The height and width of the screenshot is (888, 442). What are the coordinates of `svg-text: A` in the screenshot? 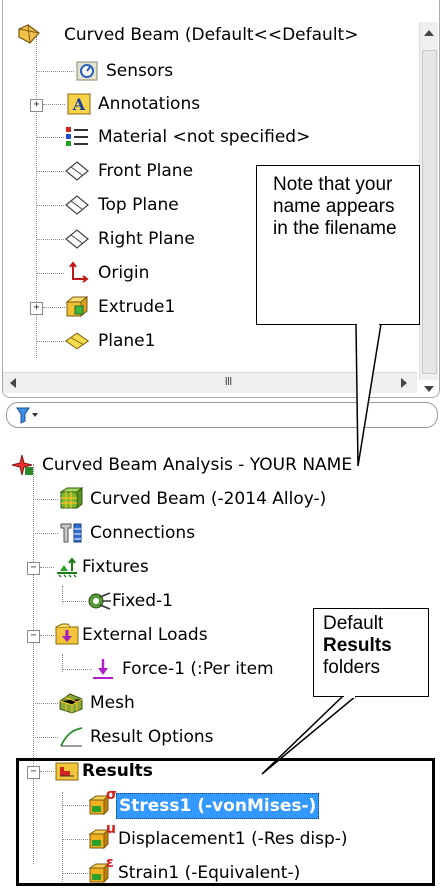 It's located at (79, 104).